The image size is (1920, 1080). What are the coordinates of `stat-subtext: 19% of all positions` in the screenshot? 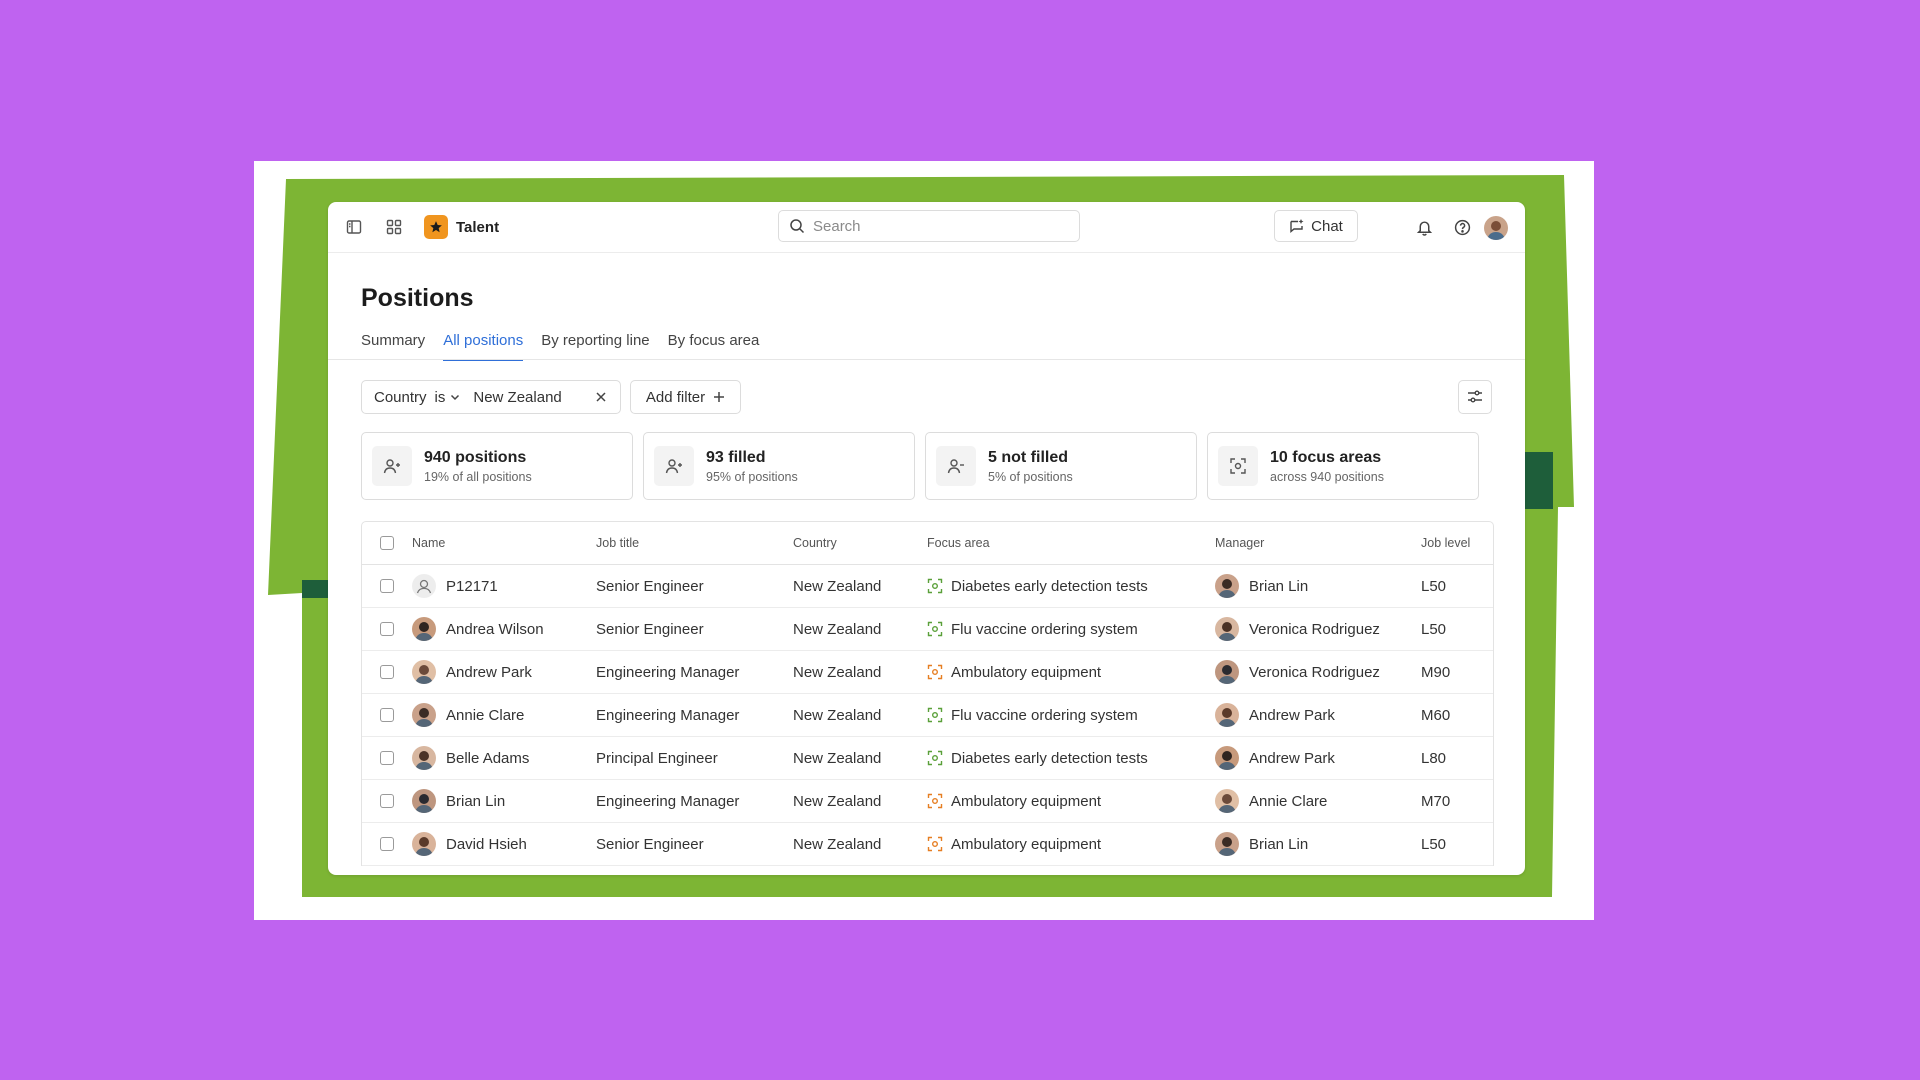 It's located at (478, 476).